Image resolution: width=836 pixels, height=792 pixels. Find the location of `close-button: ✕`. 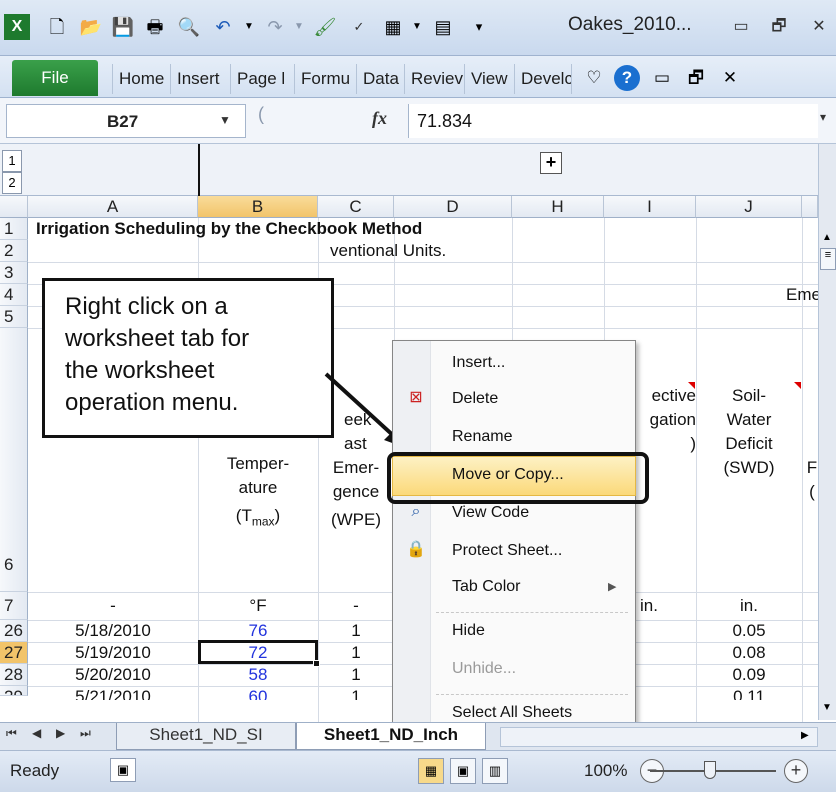

close-button: ✕ is located at coordinates (819, 27).